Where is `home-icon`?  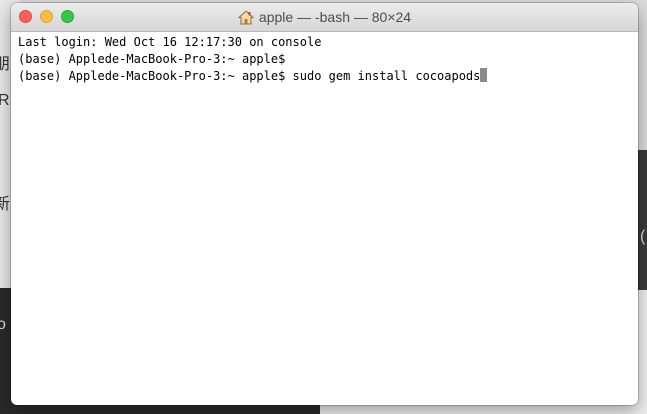 home-icon is located at coordinates (245, 16).